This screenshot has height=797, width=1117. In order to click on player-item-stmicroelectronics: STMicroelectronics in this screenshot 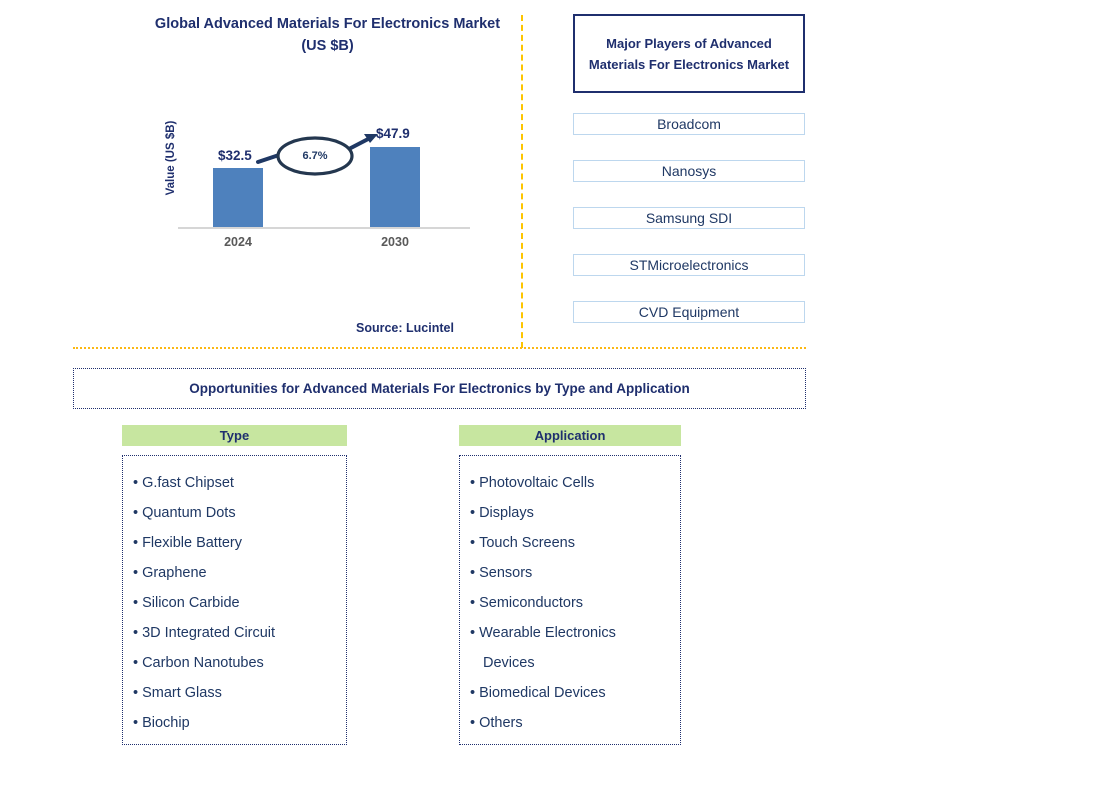, I will do `click(689, 265)`.